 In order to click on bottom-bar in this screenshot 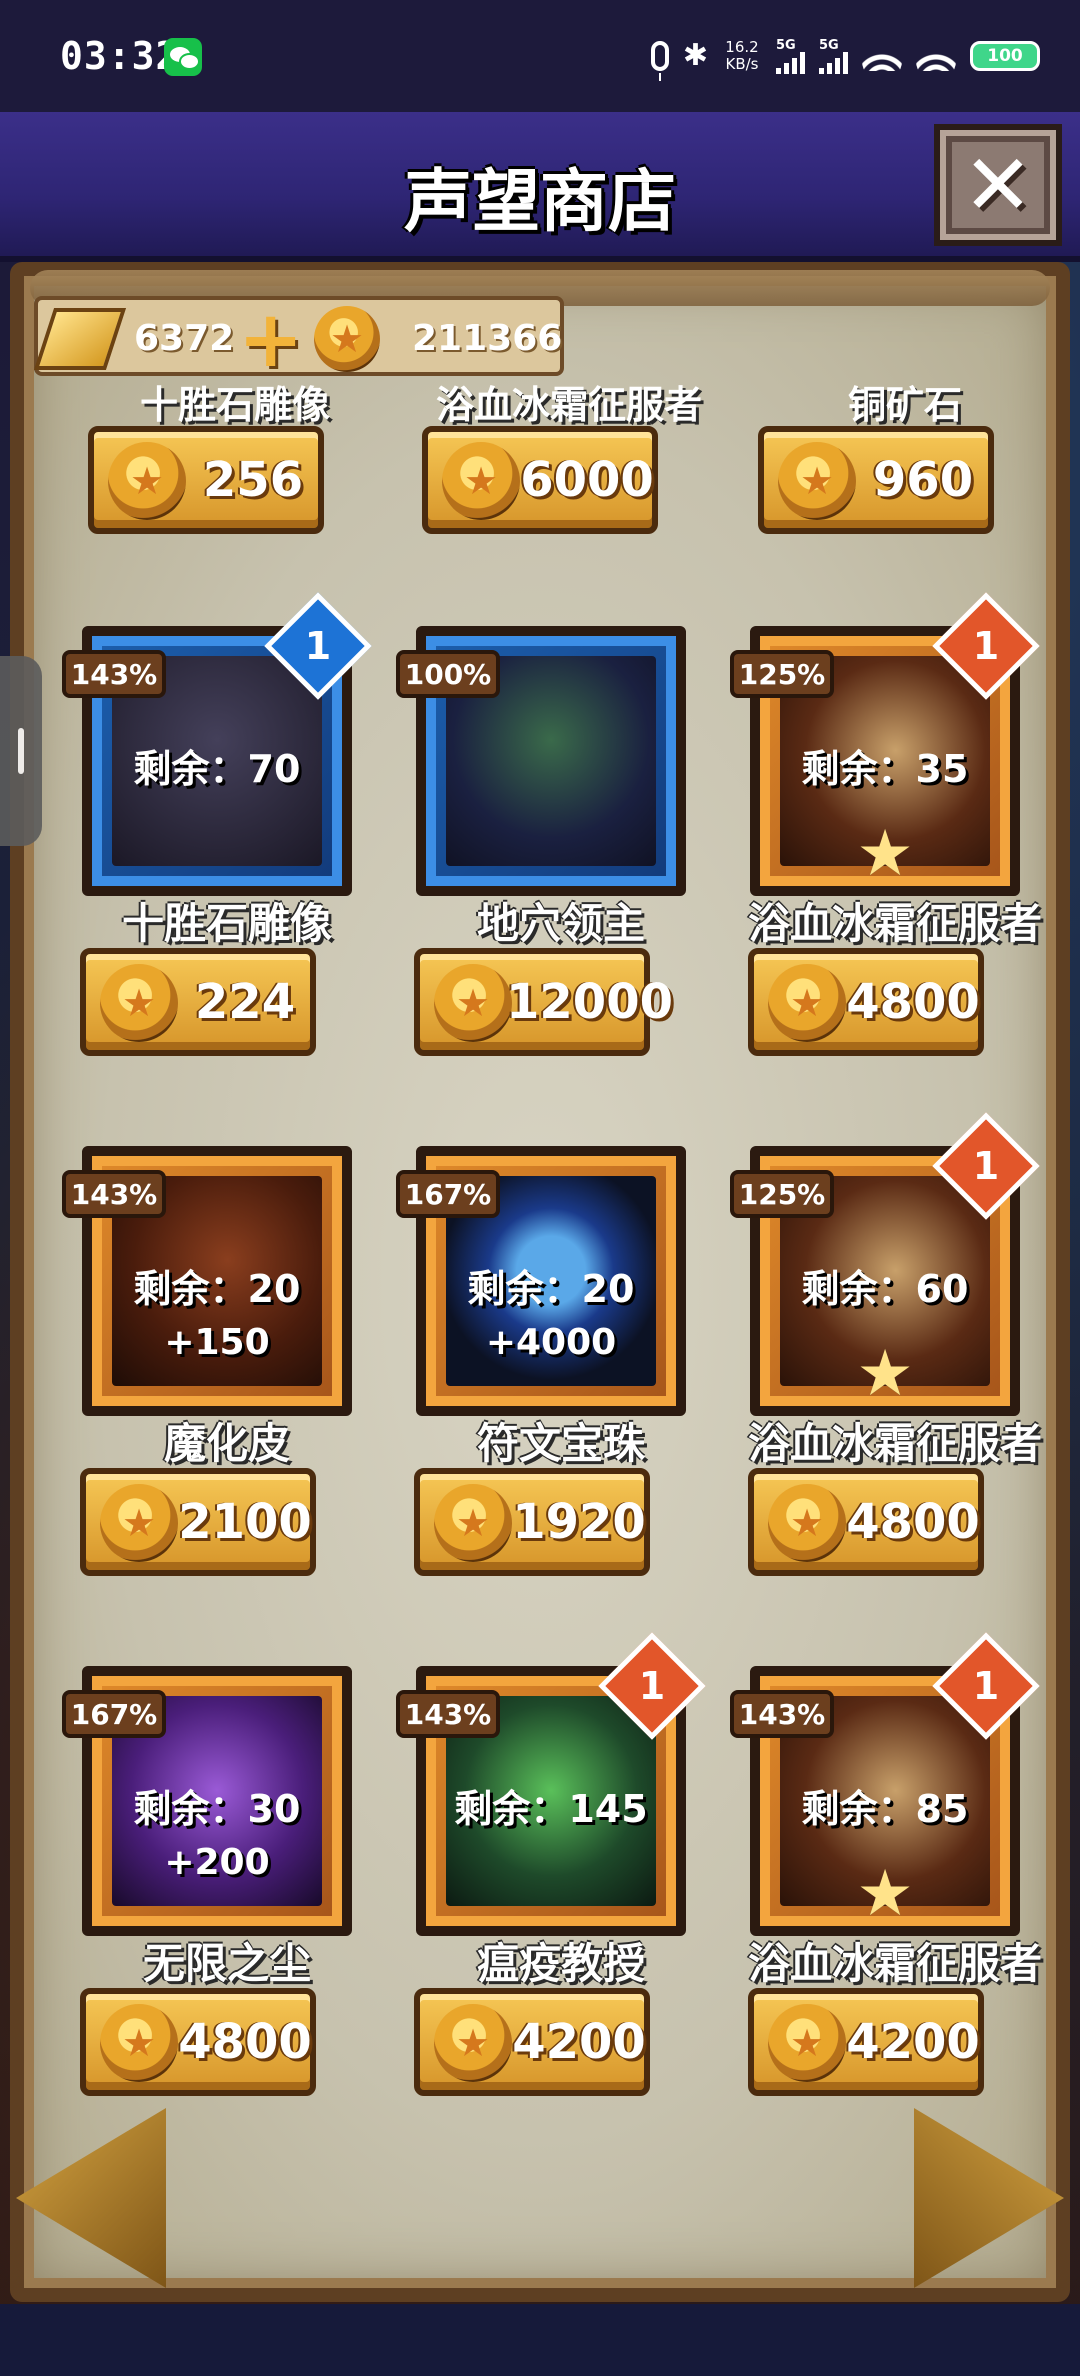, I will do `click(540, 2340)`.